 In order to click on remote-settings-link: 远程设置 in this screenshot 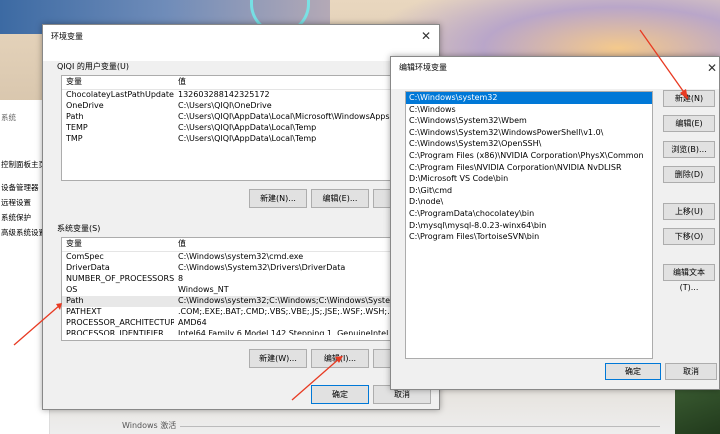, I will do `click(16, 202)`.